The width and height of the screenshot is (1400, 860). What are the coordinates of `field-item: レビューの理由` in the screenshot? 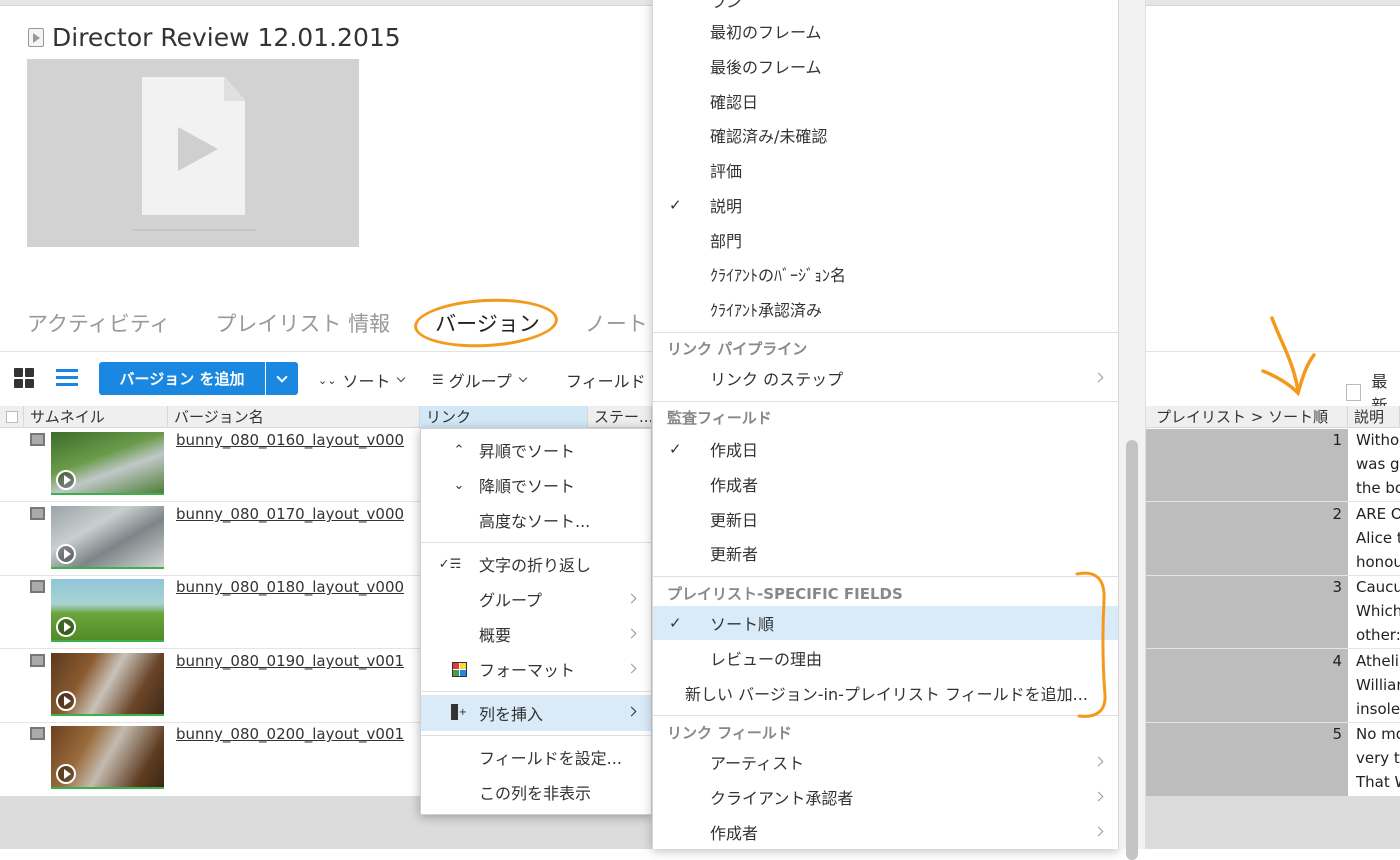 It's located at (885, 658).